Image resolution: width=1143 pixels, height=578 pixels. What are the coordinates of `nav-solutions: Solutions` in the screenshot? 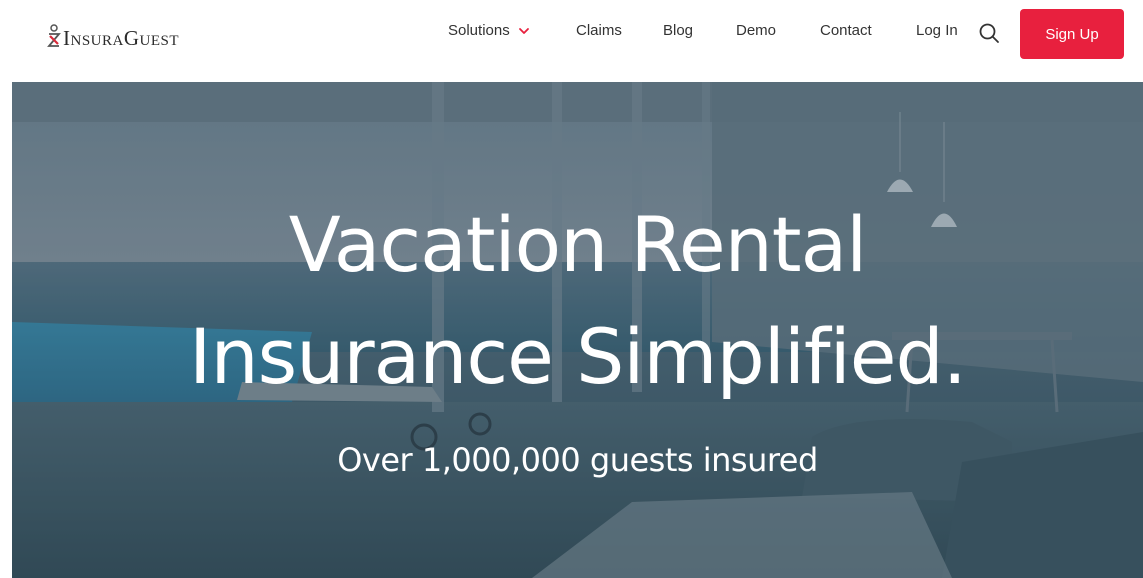 It's located at (489, 30).